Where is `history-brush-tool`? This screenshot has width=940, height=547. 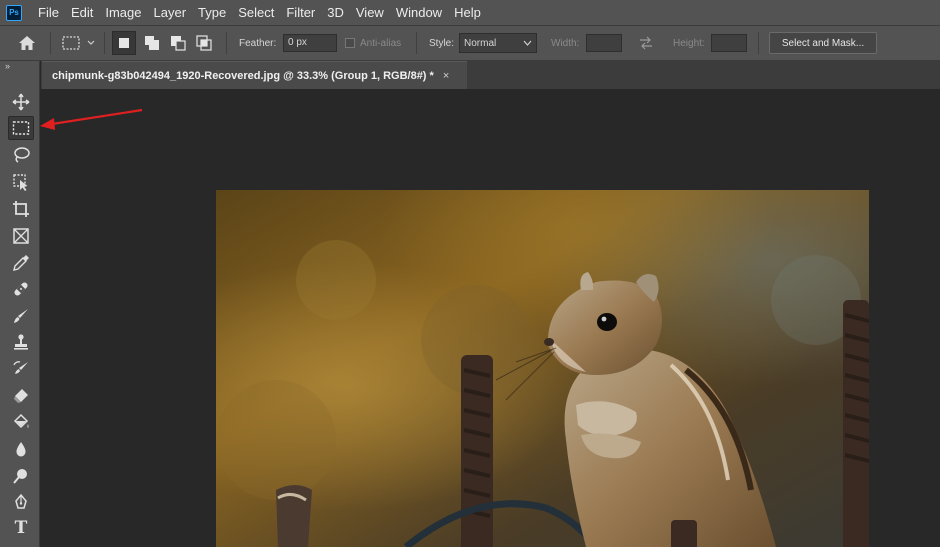
history-brush-tool is located at coordinates (21, 369).